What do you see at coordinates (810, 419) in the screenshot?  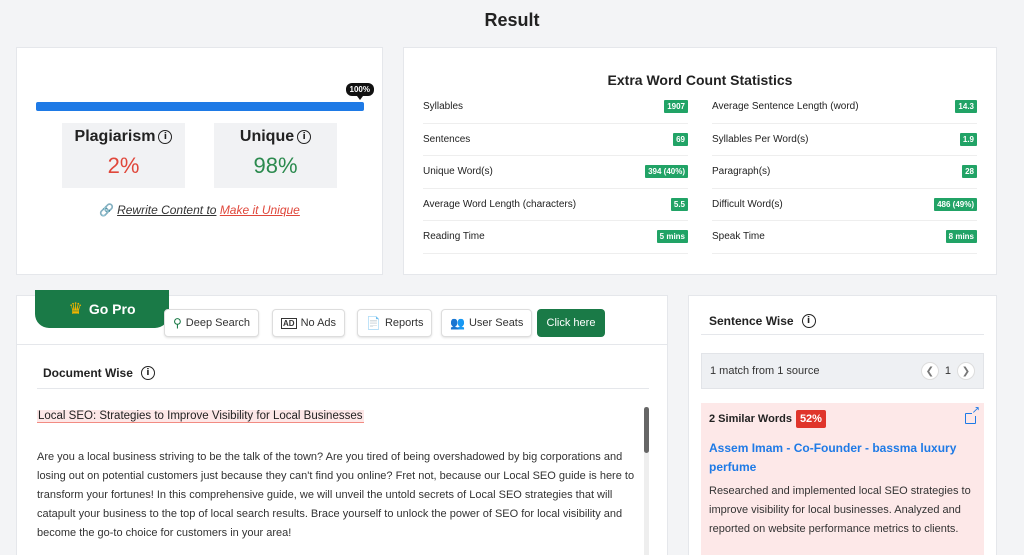 I see `similarity-badge: 52%` at bounding box center [810, 419].